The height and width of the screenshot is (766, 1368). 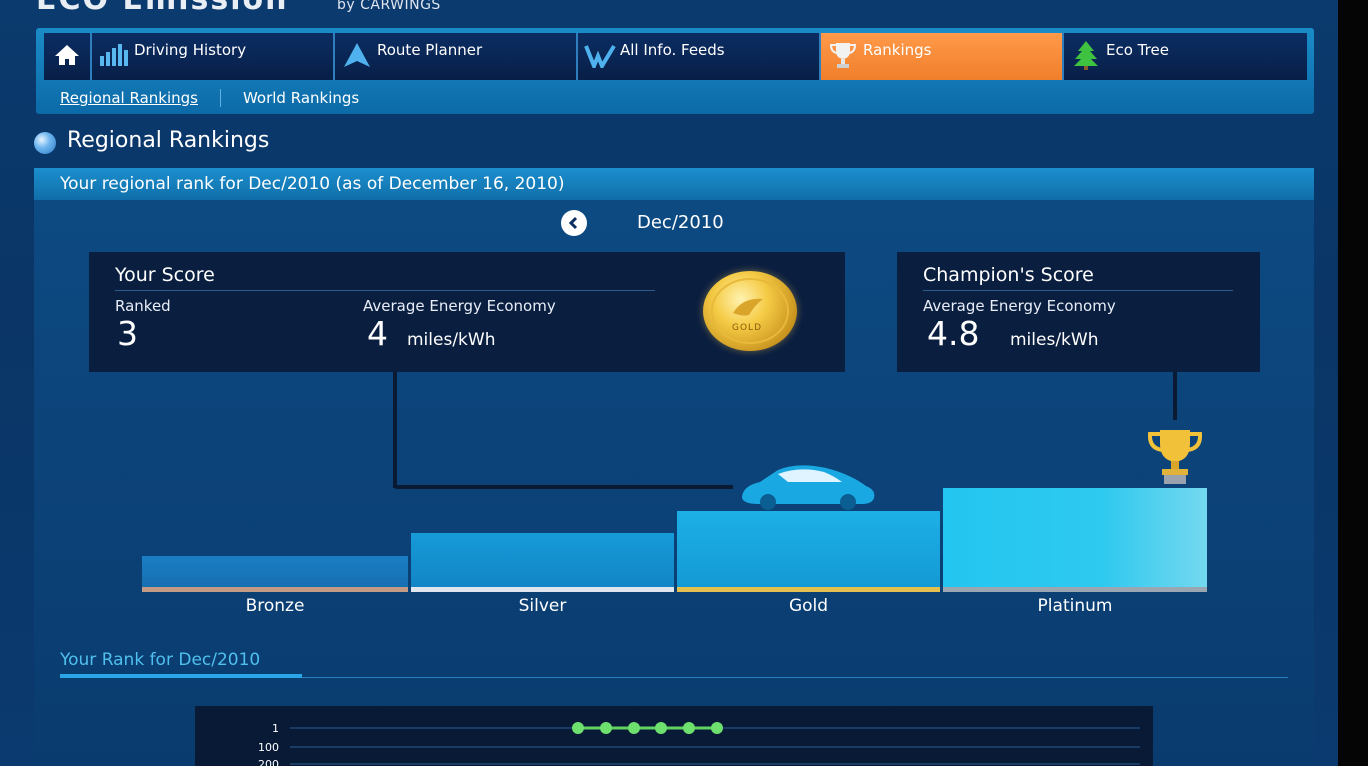 What do you see at coordinates (1075, 589) in the screenshot?
I see `podium-base-platinum` at bounding box center [1075, 589].